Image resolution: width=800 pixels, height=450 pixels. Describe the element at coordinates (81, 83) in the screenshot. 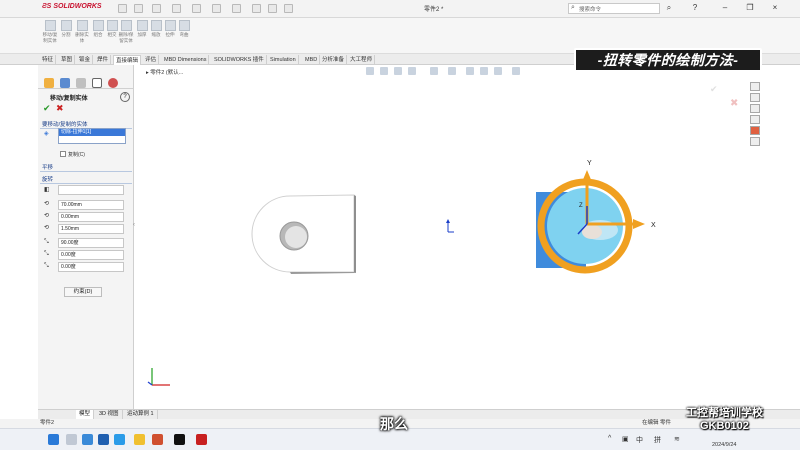

I see `configuration-manager-tab-icon` at that location.